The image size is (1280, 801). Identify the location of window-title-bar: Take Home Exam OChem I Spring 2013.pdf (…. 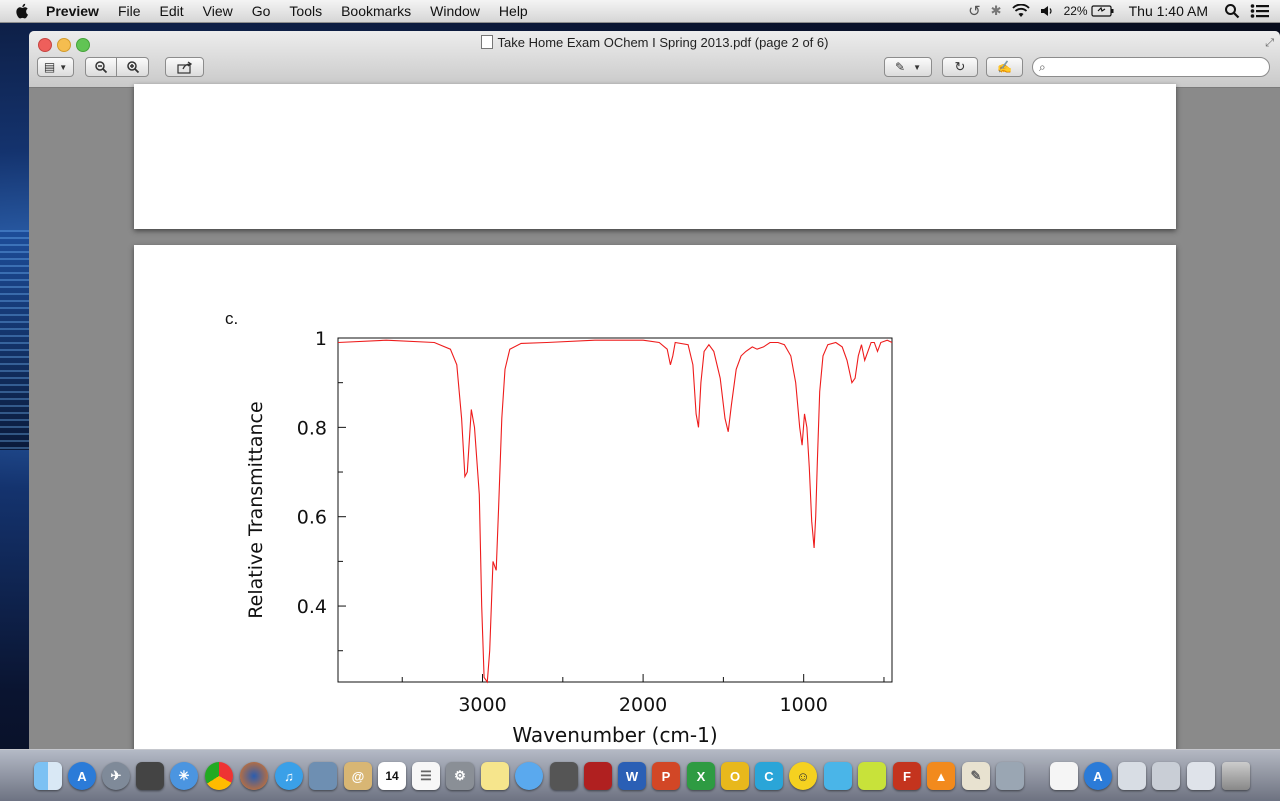
(654, 42).